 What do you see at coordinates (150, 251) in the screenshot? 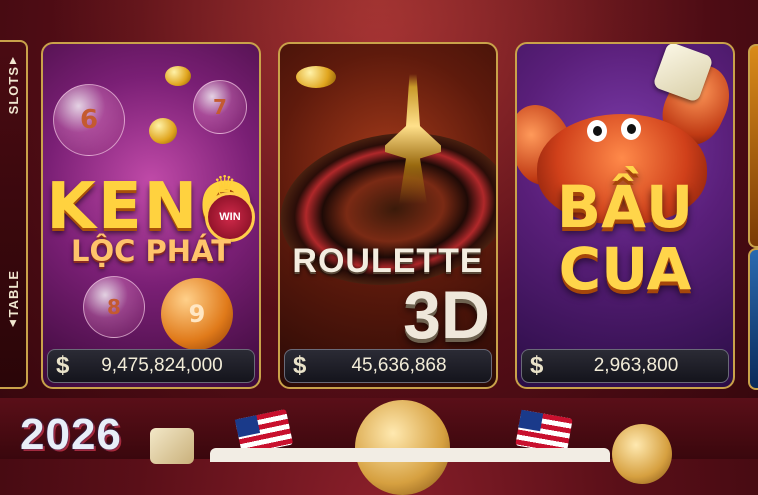
I see `keno-subtitle: LỘC PHÁT` at bounding box center [150, 251].